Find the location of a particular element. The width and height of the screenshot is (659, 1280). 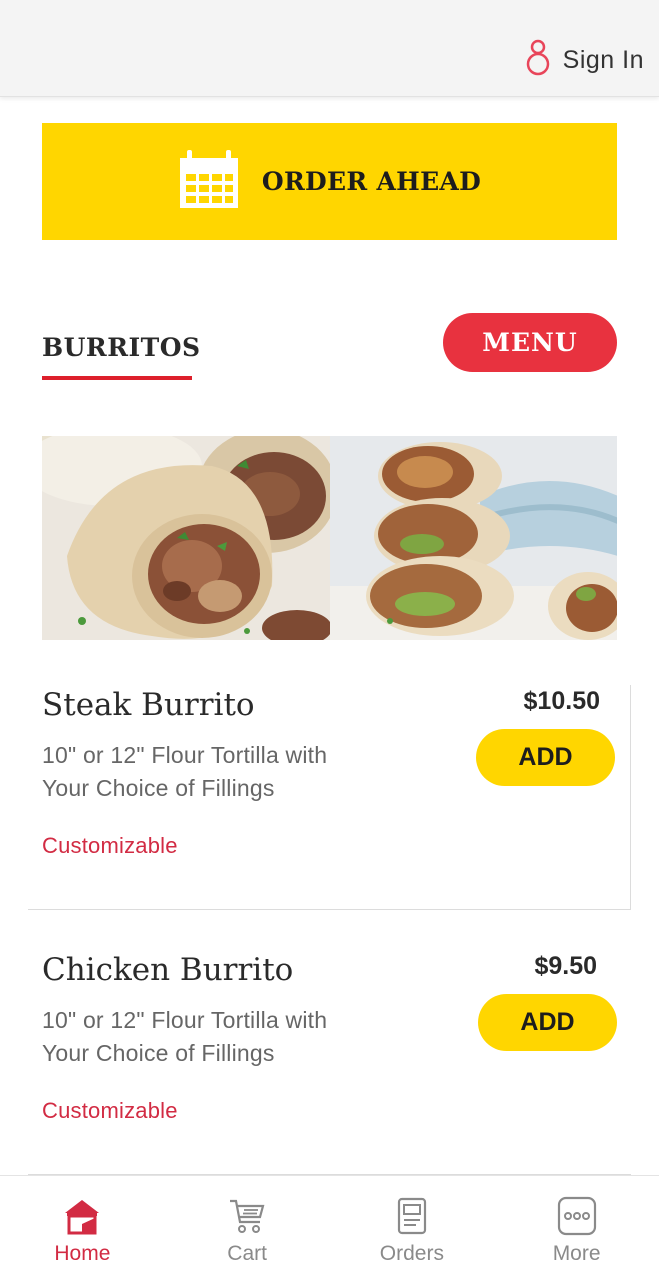

tab-more: More is located at coordinates (576, 1228).